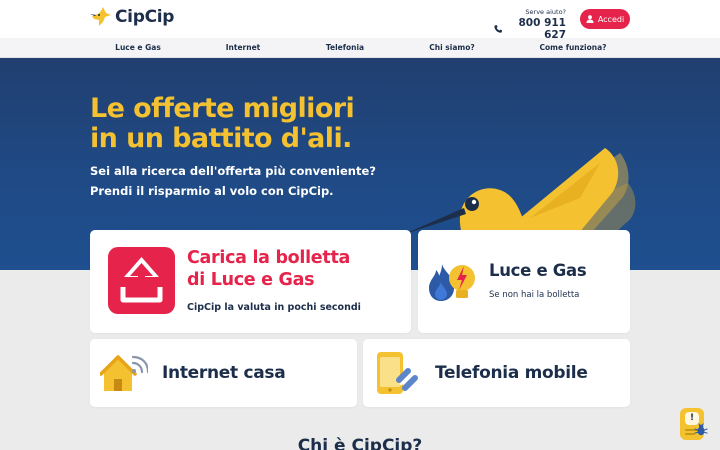 The image size is (720, 450). What do you see at coordinates (274, 307) in the screenshot?
I see `upload-card-subtitle: CipCip la valuta in pochi secondi` at bounding box center [274, 307].